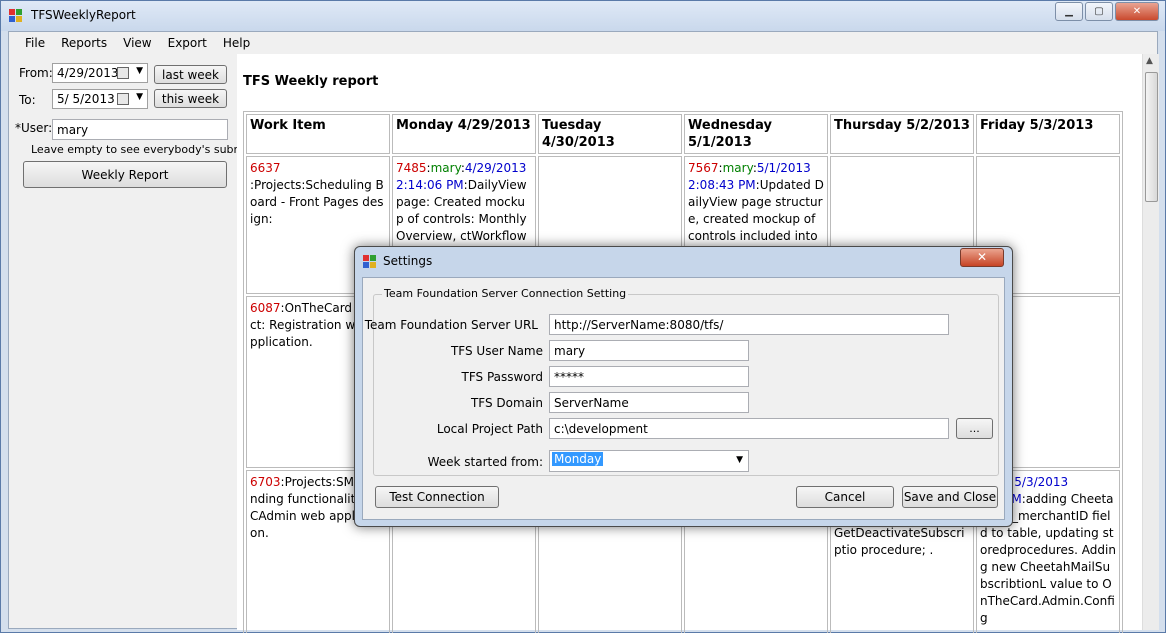 The width and height of the screenshot is (1166, 633). I want to click on work-item-id: 6087, so click(265, 308).